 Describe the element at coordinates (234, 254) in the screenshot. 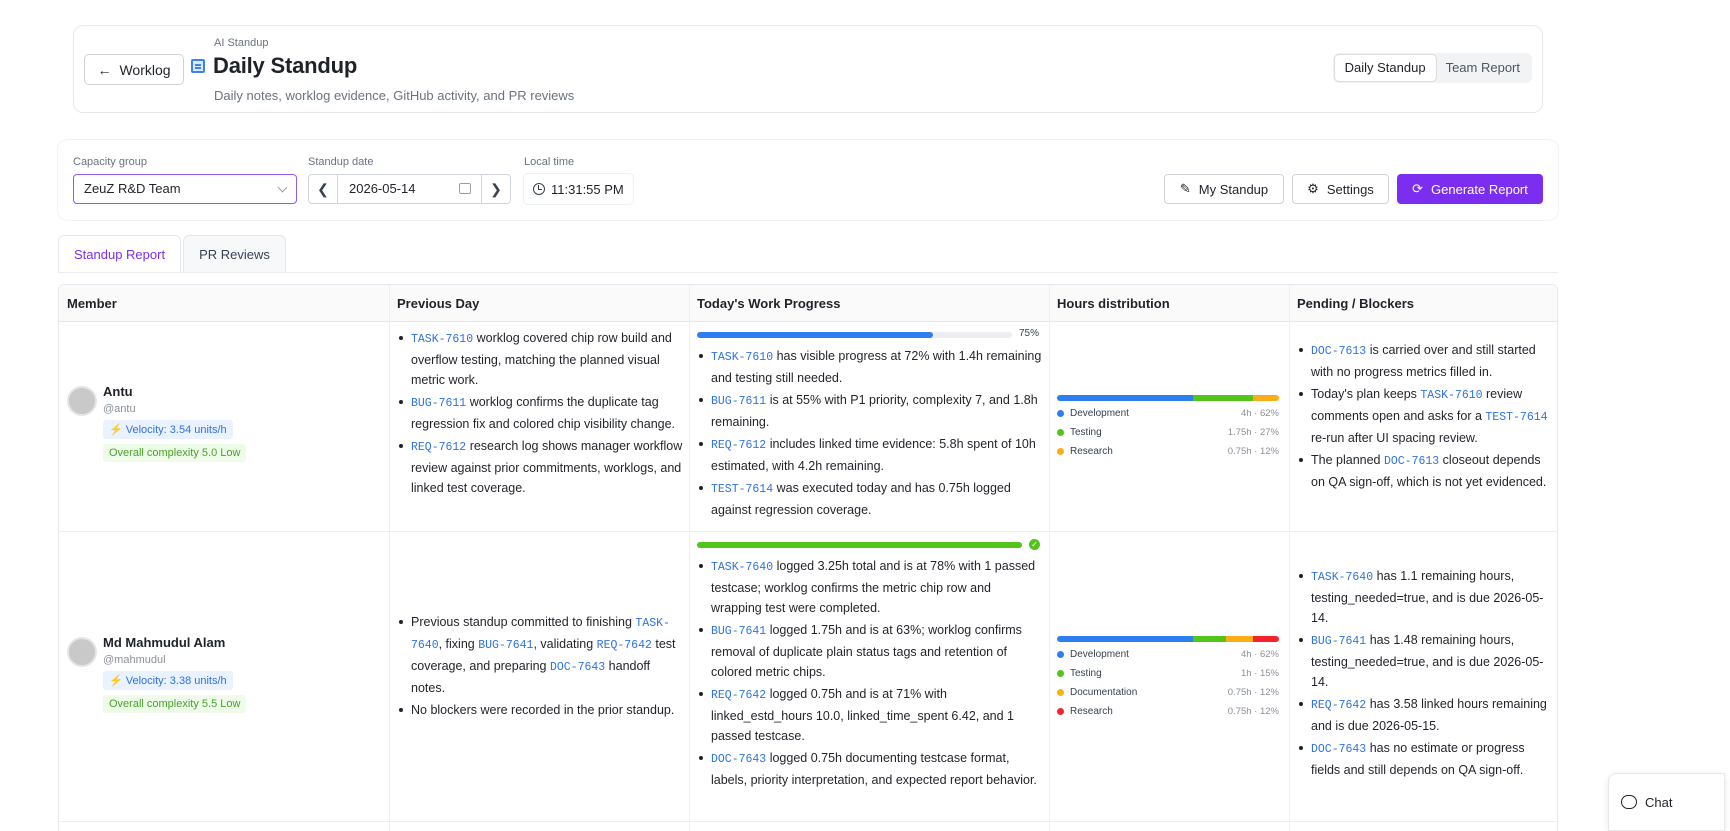

I see `tab-pr-reviews: PR Reviews` at that location.